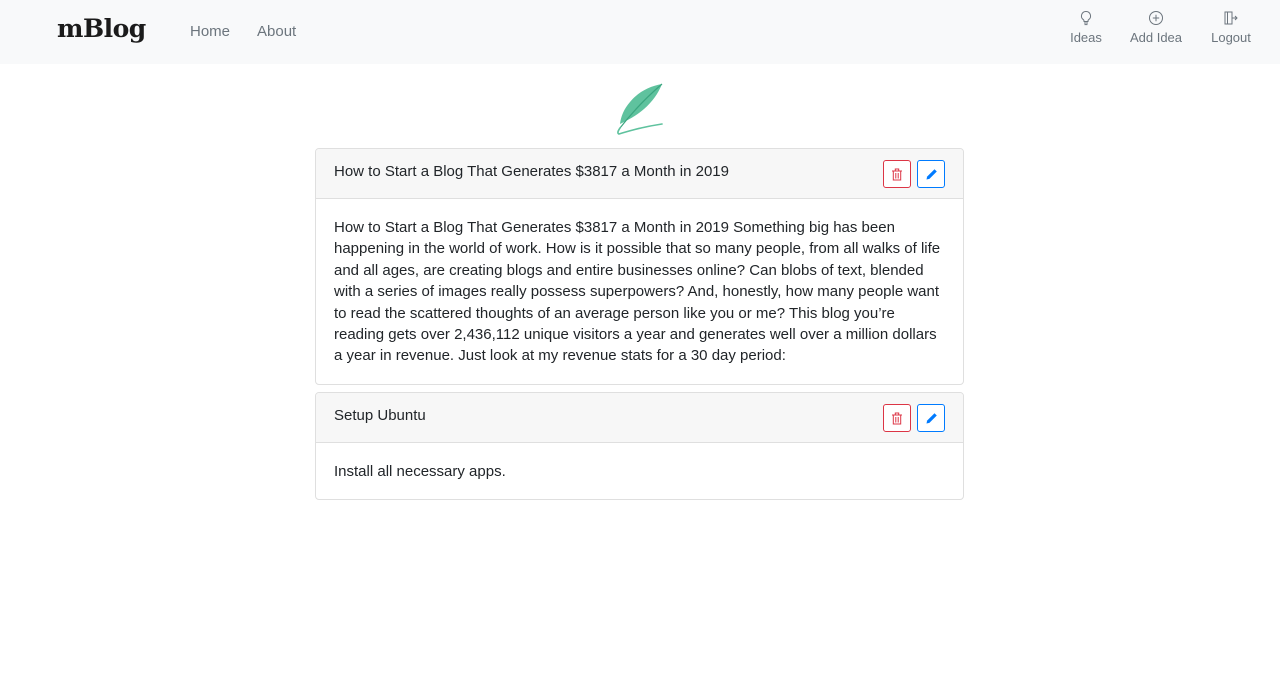  I want to click on brand-logo: mBlog, so click(101, 28).